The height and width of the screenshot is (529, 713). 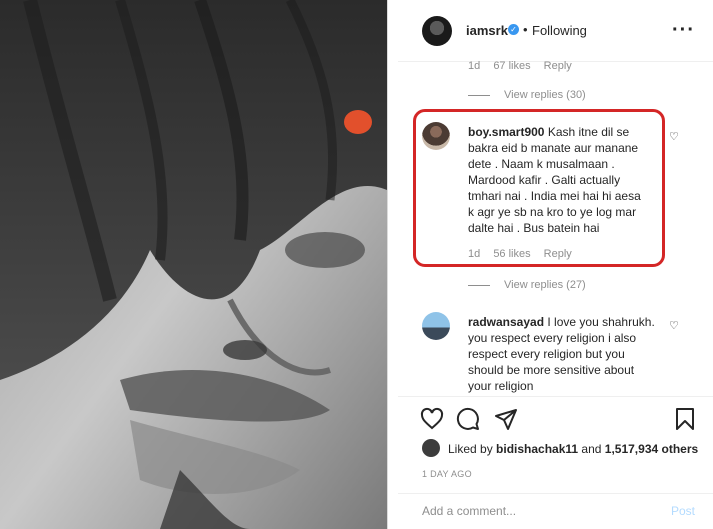 What do you see at coordinates (511, 66) in the screenshot?
I see `comment-likes: 67 likes` at bounding box center [511, 66].